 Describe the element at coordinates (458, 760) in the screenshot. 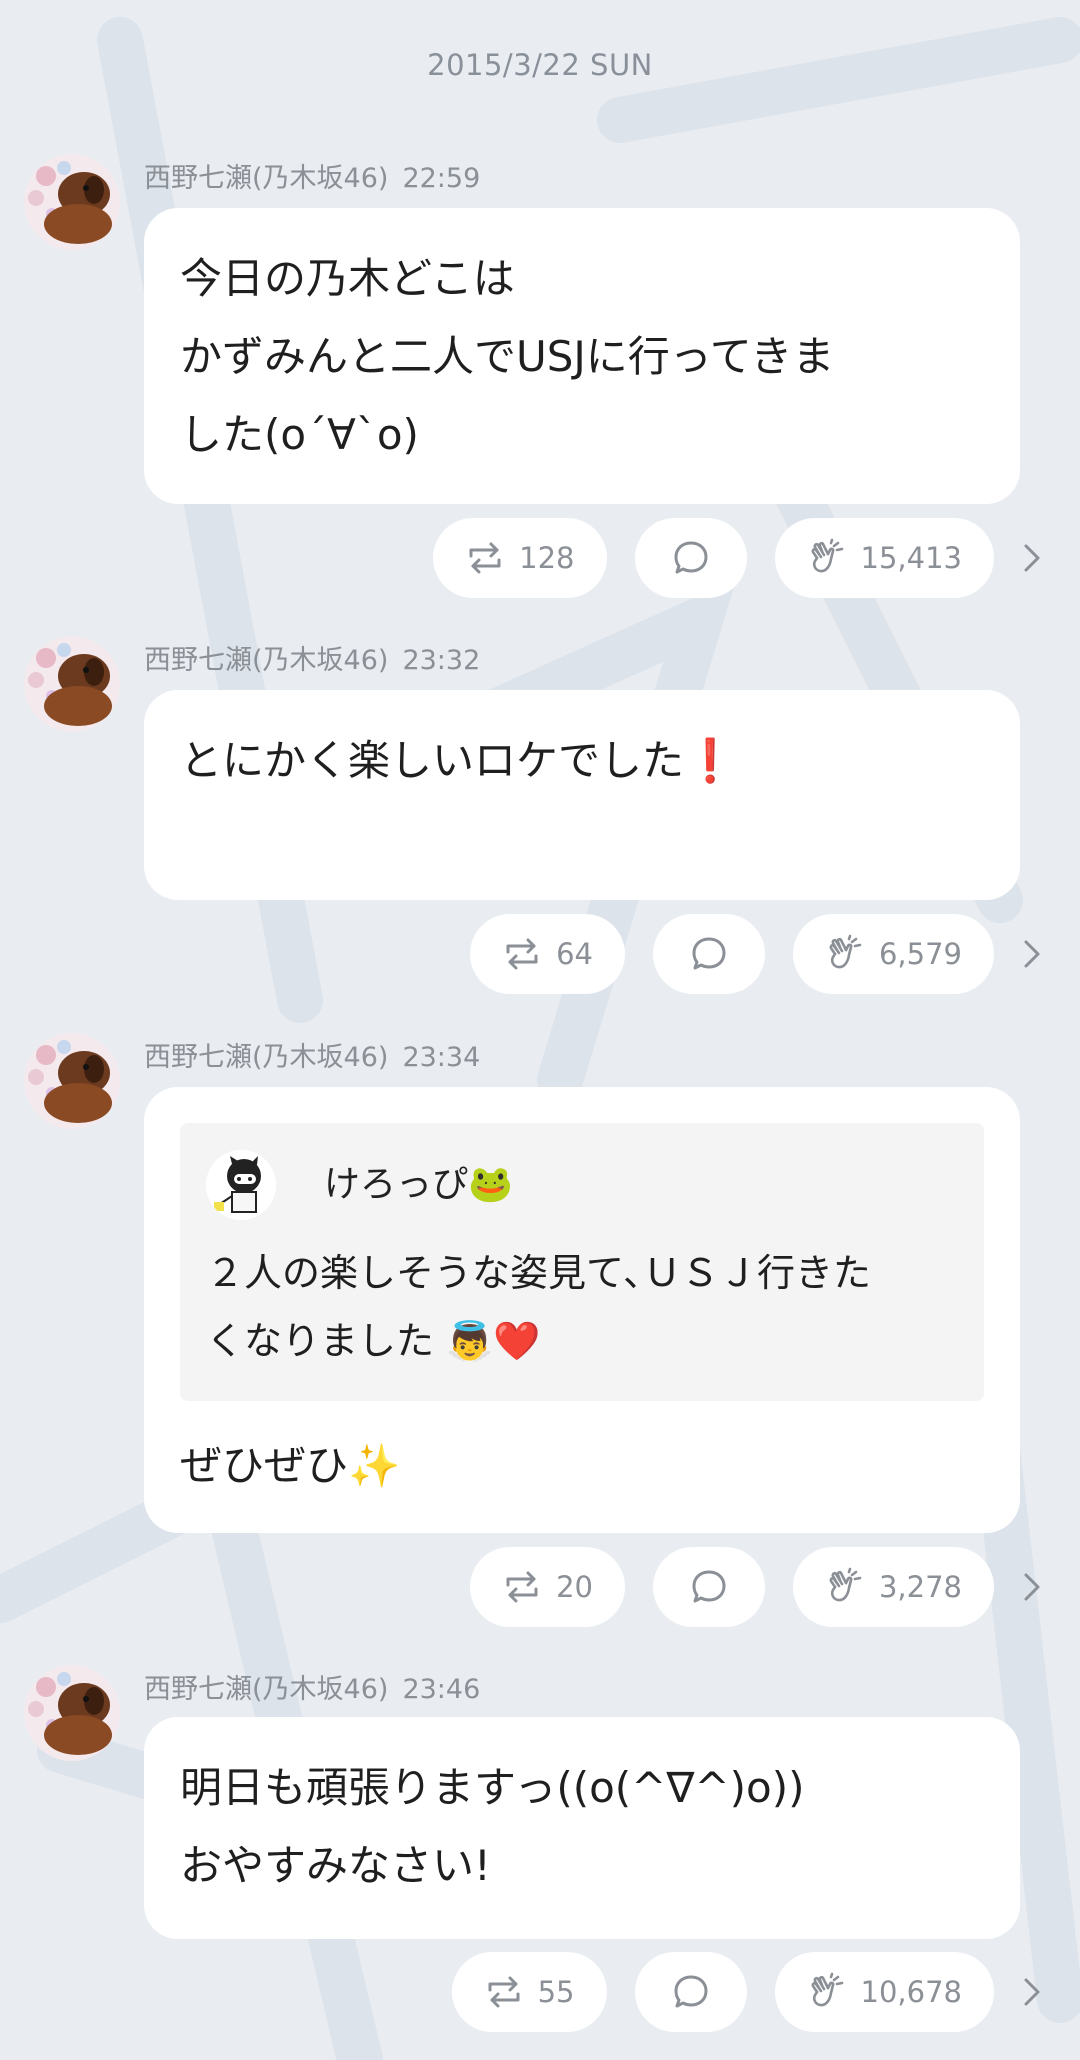

I see `message-line: とにかく楽しいロケでした❗️` at that location.